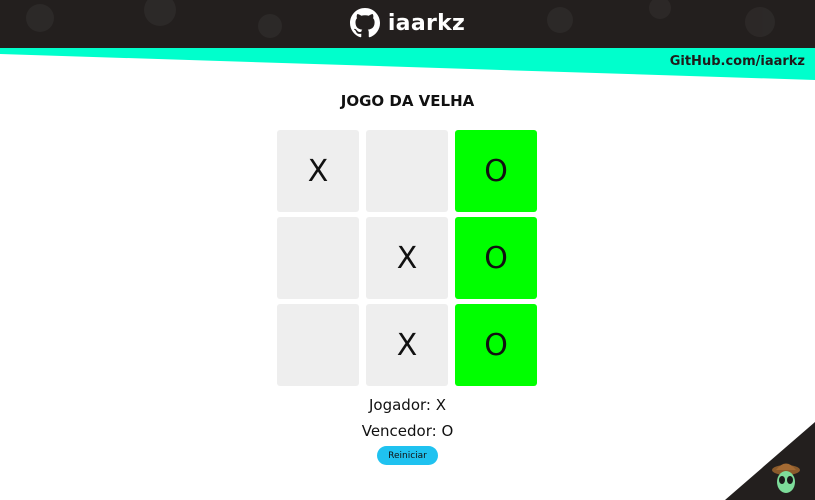 The height and width of the screenshot is (500, 815). What do you see at coordinates (770, 461) in the screenshot?
I see `corner-badge` at bounding box center [770, 461].